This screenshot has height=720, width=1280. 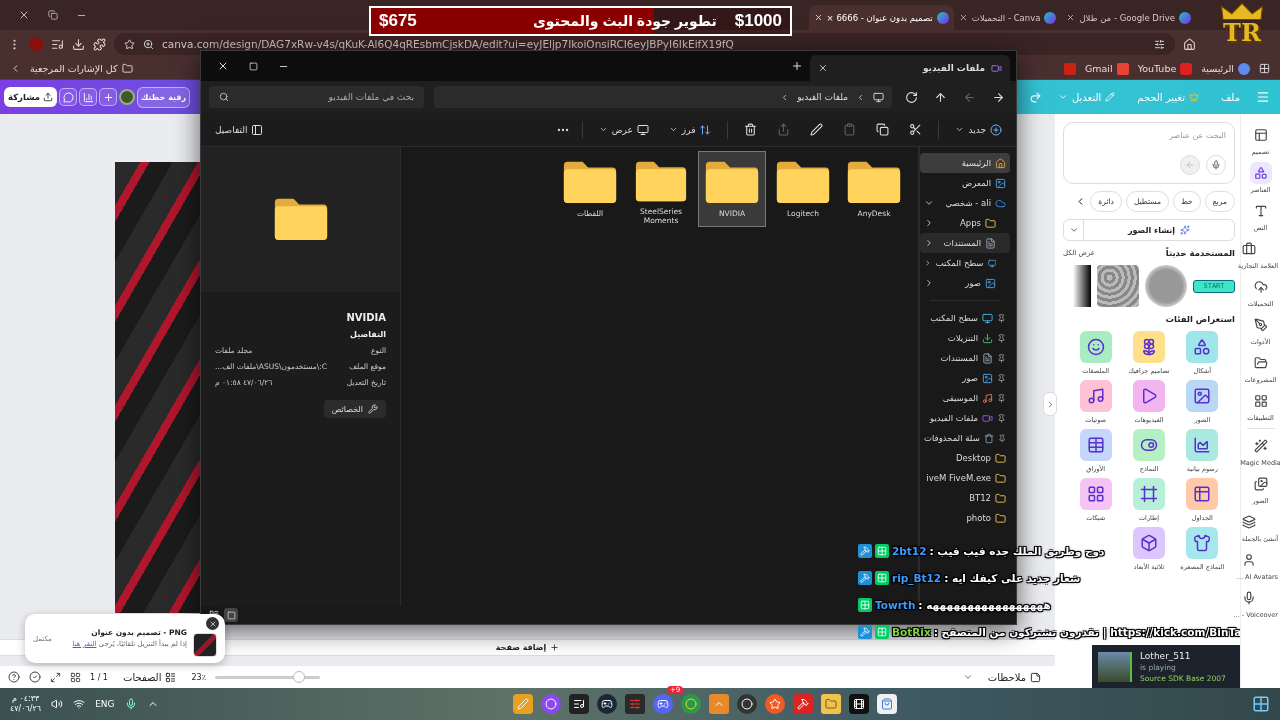 What do you see at coordinates (148, 44) in the screenshot?
I see `zoom-icon` at bounding box center [148, 44].